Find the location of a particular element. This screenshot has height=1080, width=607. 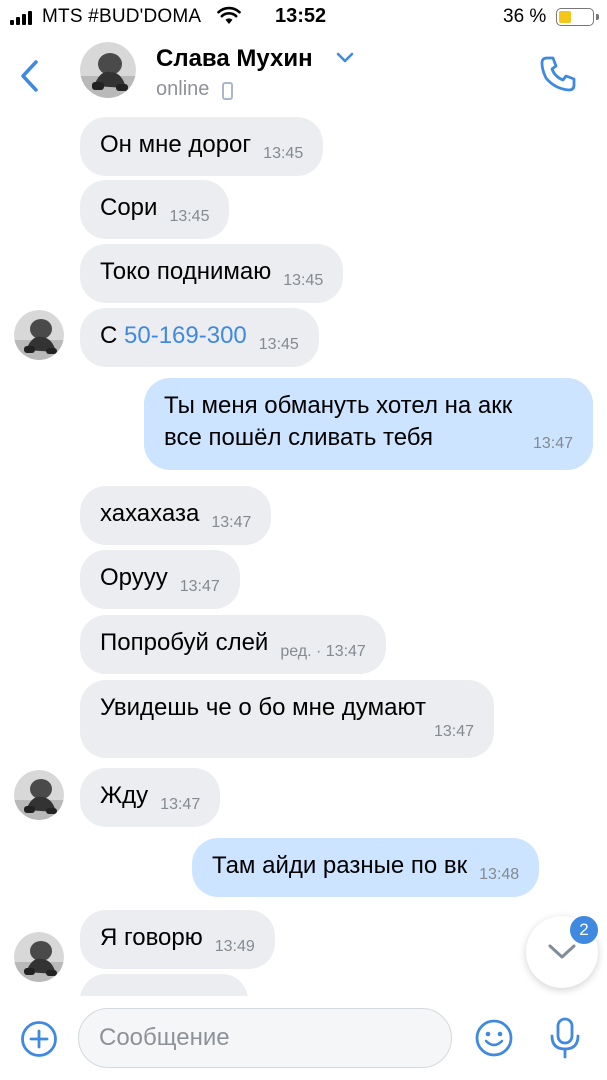

message-time: ред. · 13:47 is located at coordinates (323, 651).